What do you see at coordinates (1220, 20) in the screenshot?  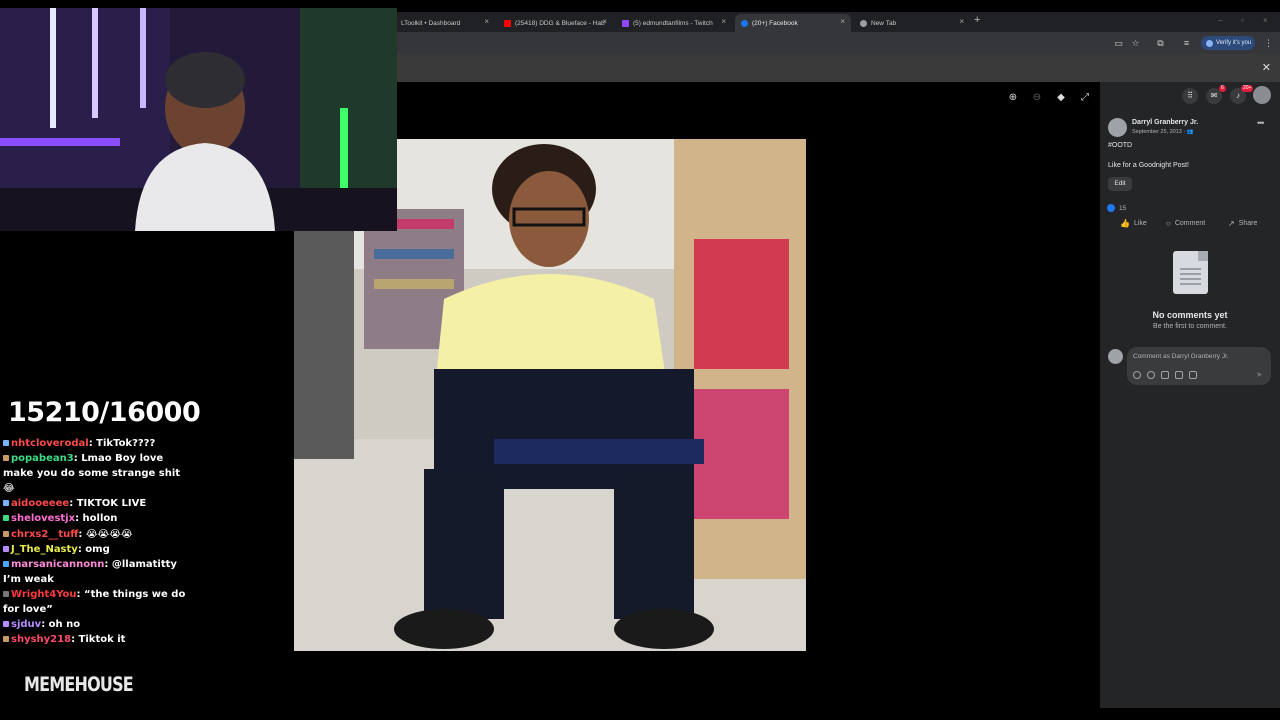 I see `minimize-icon: –` at bounding box center [1220, 20].